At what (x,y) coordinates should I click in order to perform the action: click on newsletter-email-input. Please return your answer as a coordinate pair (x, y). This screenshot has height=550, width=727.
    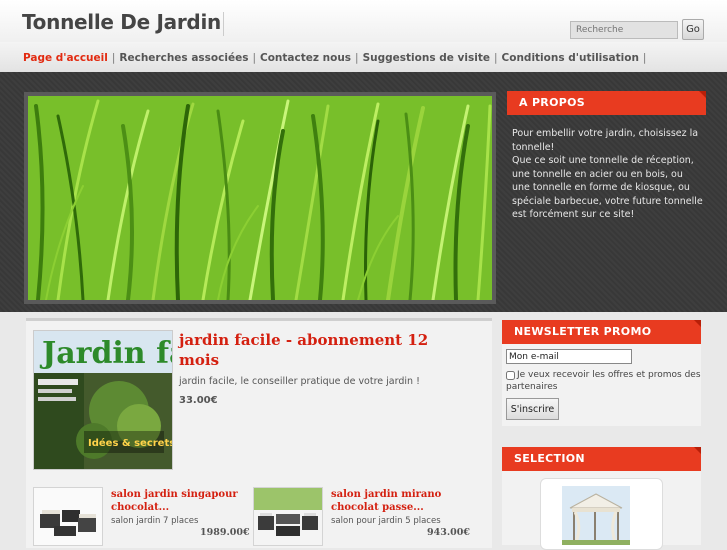
    Looking at the image, I should click on (569, 356).